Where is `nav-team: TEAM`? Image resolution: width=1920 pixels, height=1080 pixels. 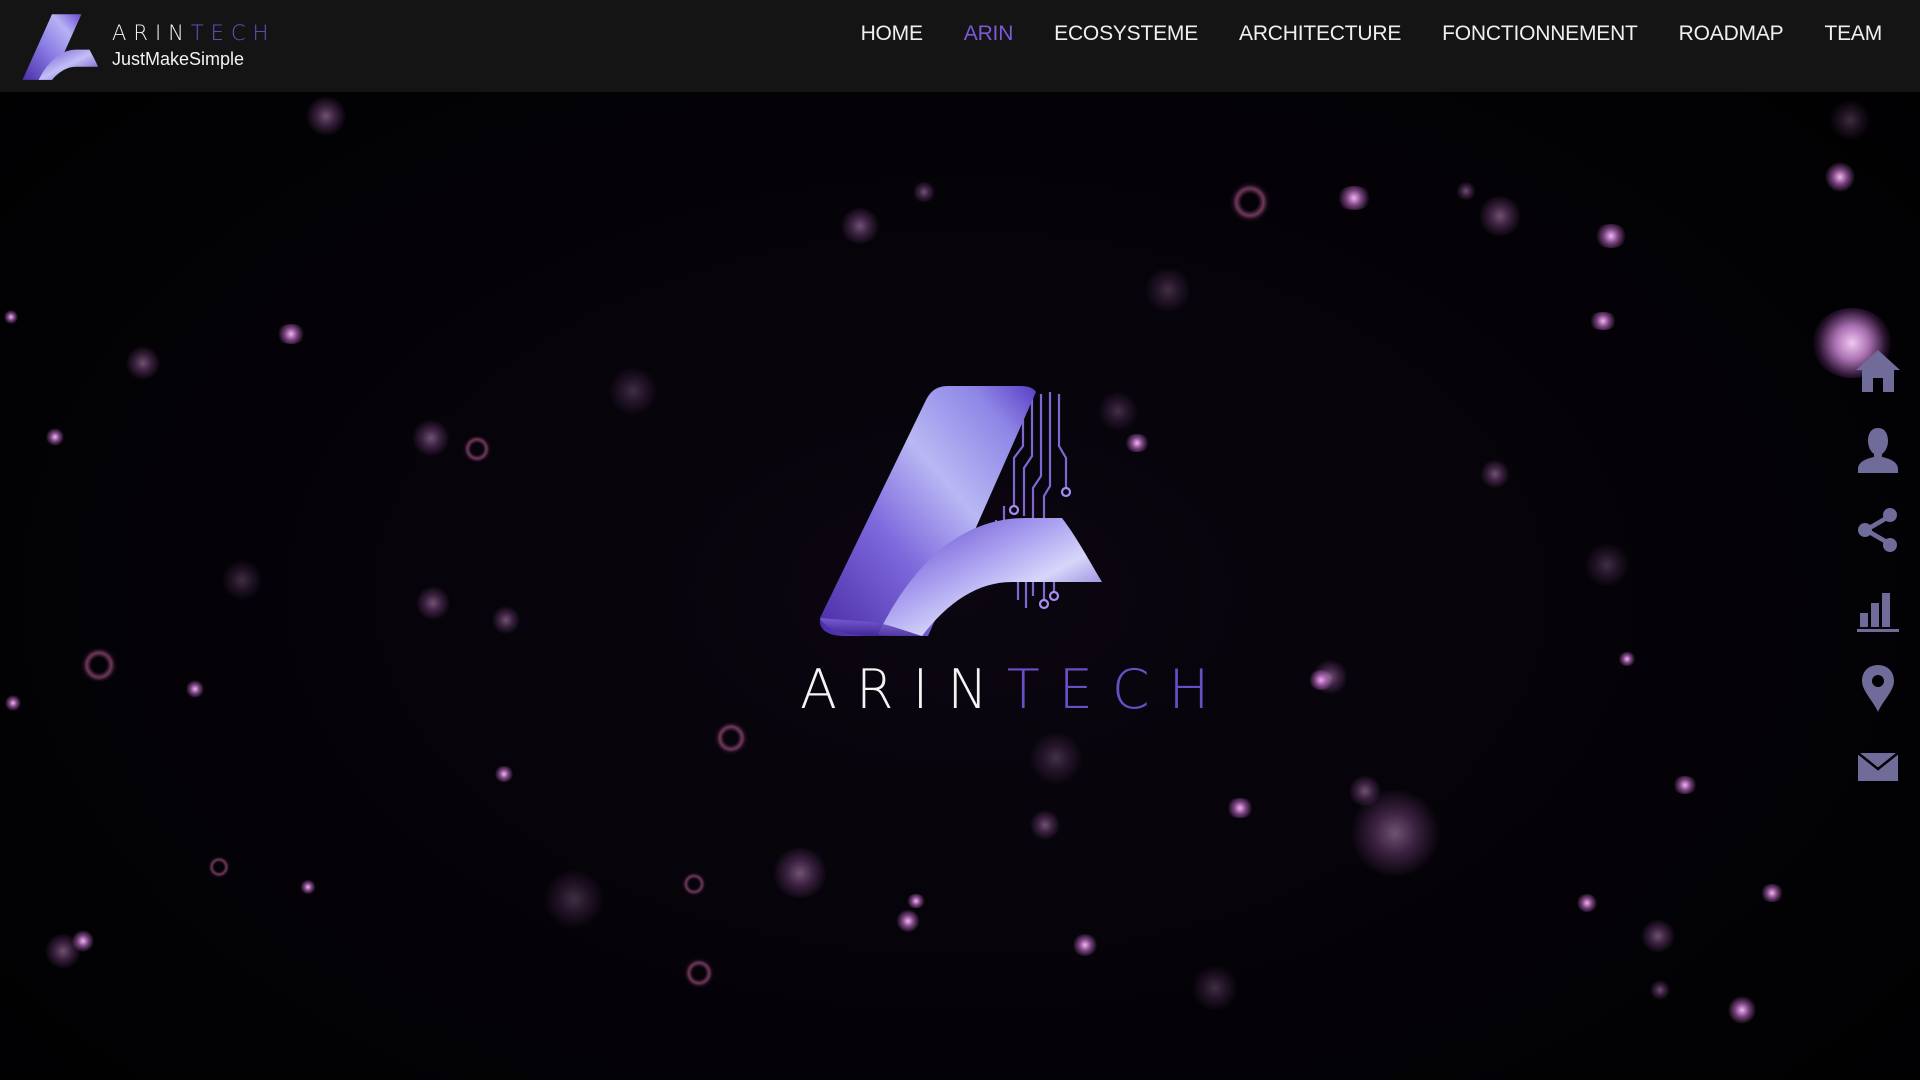 nav-team: TEAM is located at coordinates (1853, 34).